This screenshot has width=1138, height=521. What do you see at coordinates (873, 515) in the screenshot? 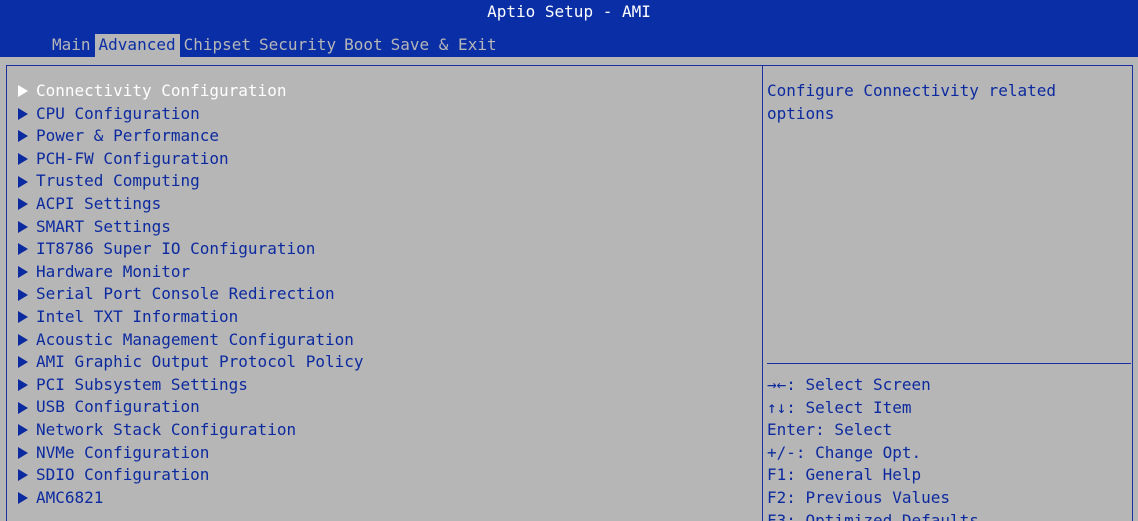
I see `key-legend-item: F3: Optimized Defaults` at bounding box center [873, 515].